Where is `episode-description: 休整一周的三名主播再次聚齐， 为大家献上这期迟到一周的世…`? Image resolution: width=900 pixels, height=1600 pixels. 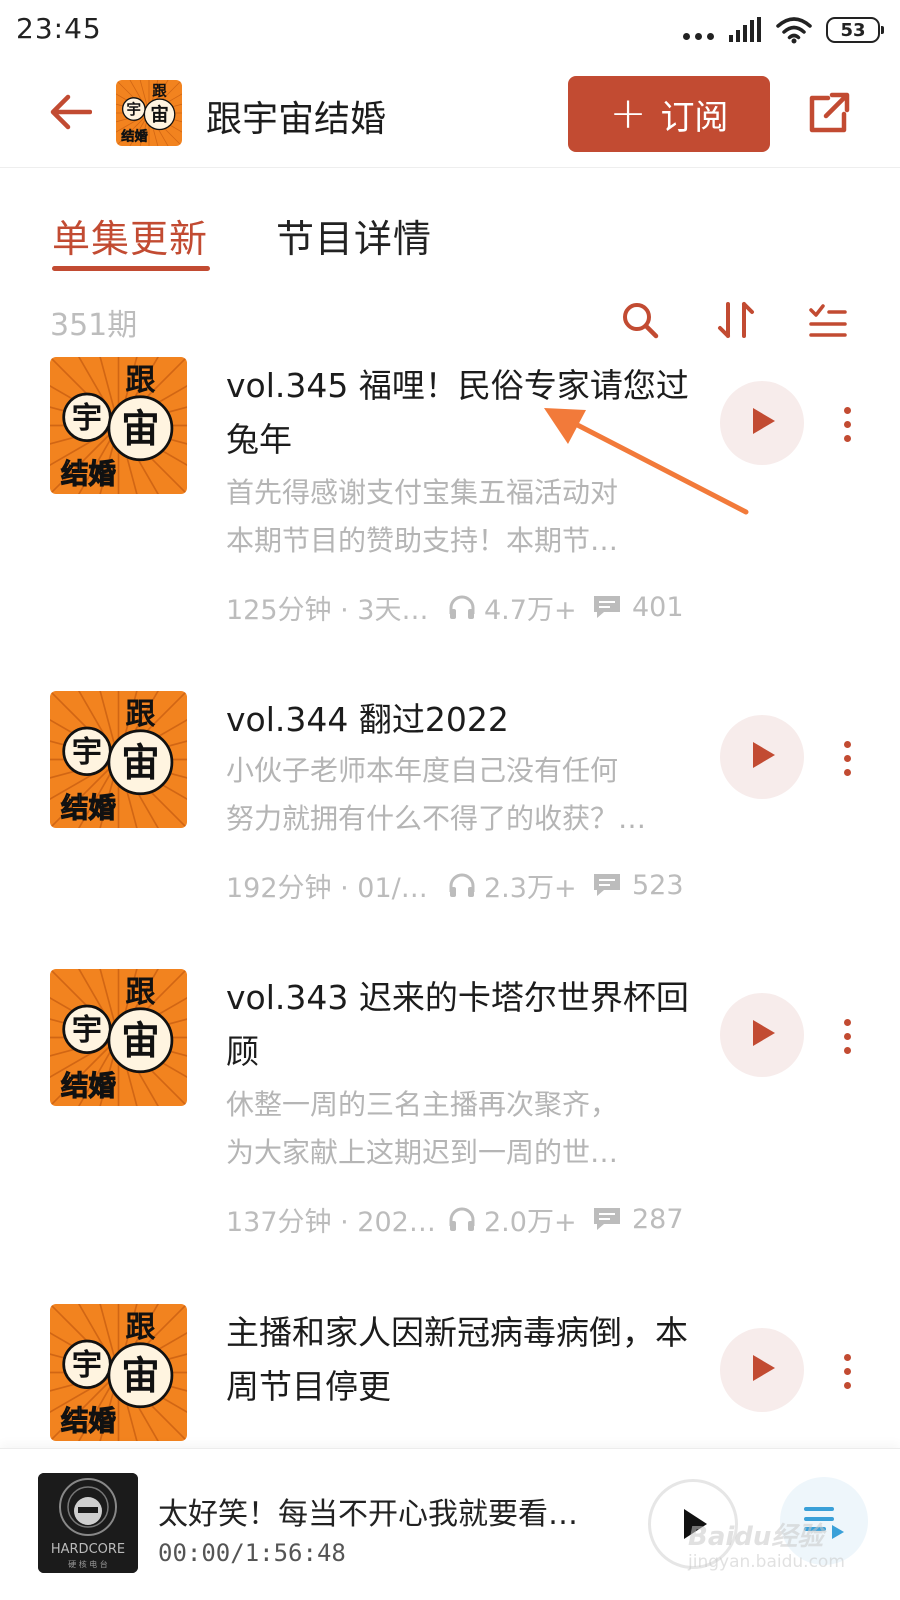
episode-description: 休整一周的三名主播再次聚齐， 为大家献上这期迟到一周的世… is located at coordinates (456, 1129).